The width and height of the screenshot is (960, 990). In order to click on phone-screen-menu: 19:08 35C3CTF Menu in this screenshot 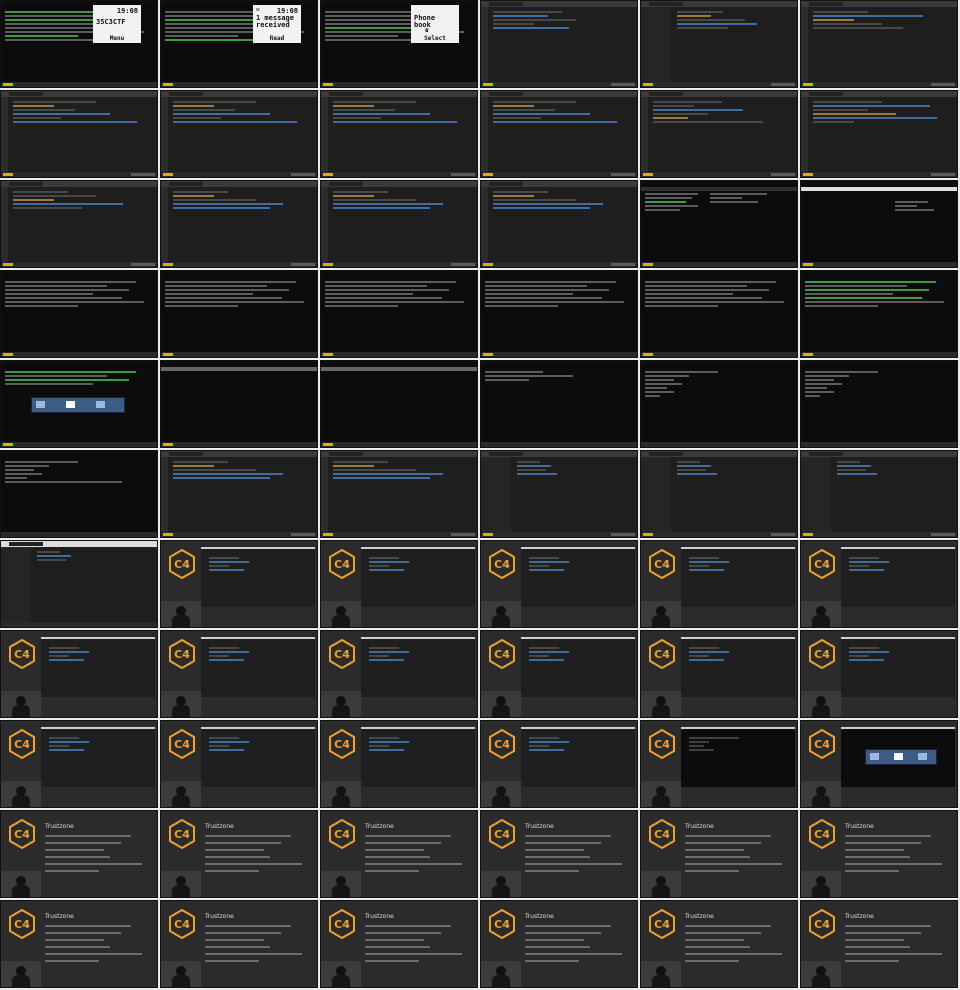, I will do `click(117, 24)`.